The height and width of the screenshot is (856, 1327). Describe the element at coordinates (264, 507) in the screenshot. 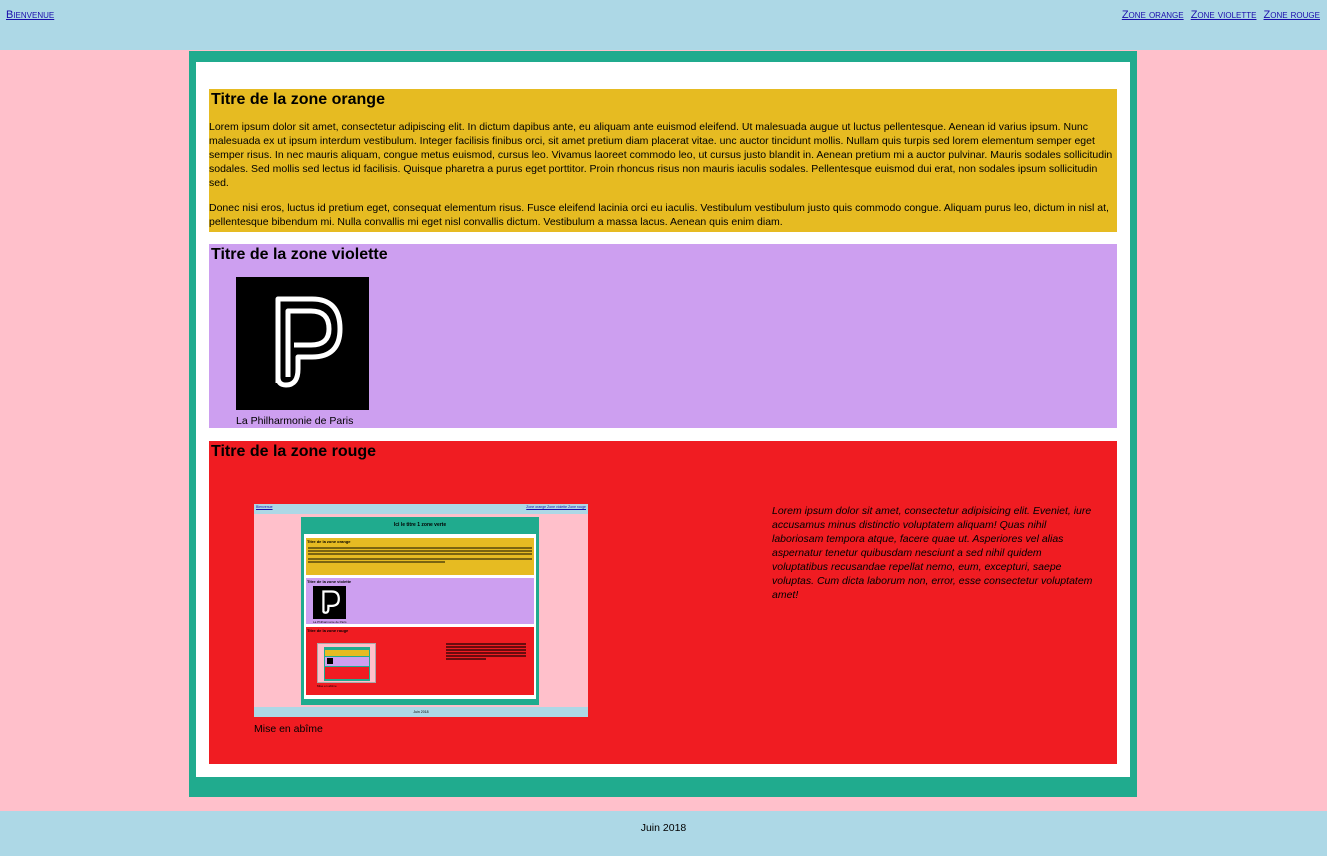

I see `thumb-home-link: Bienvenue` at that location.